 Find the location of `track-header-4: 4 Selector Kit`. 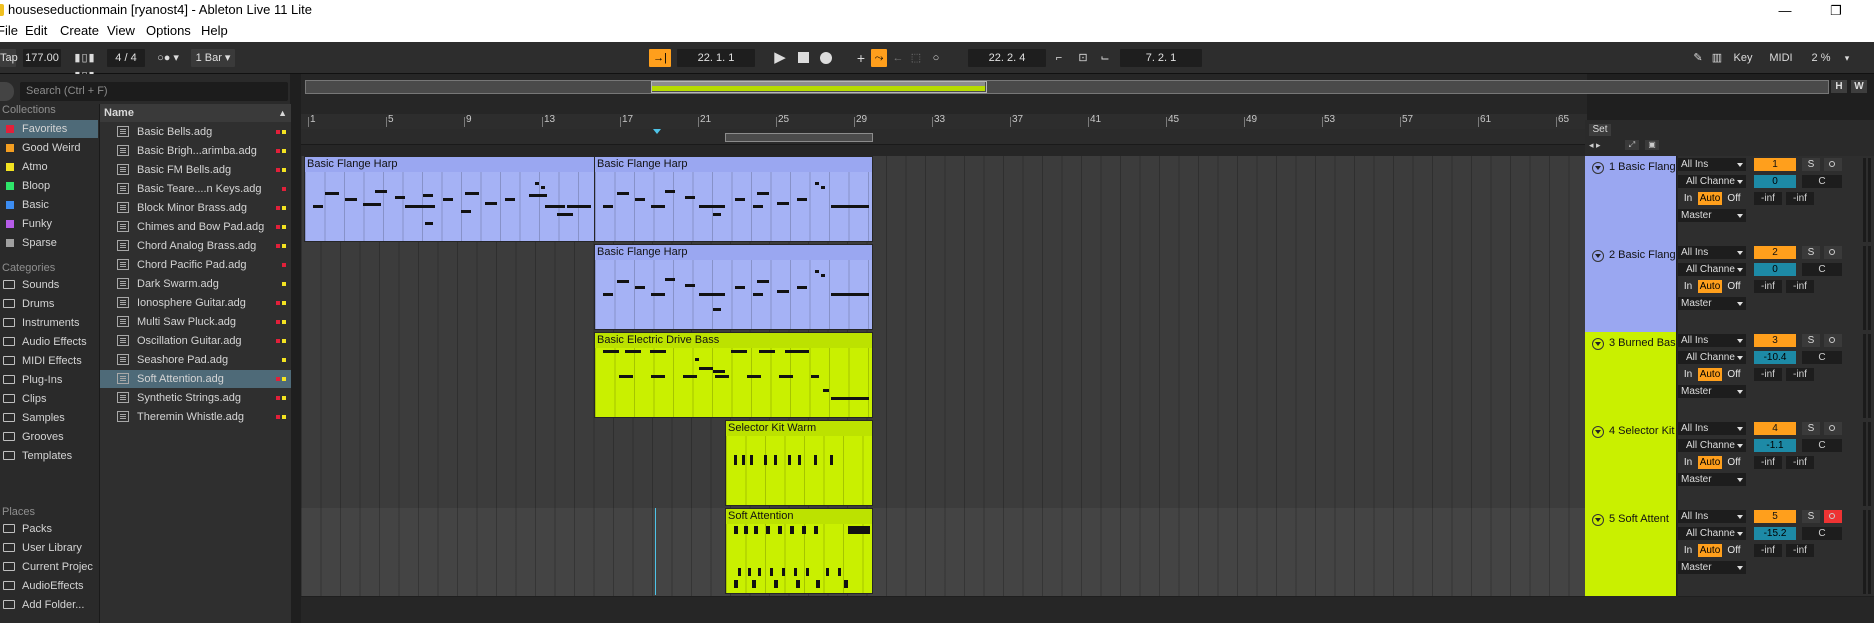

track-header-4: 4 Selector Kit is located at coordinates (1631, 464).